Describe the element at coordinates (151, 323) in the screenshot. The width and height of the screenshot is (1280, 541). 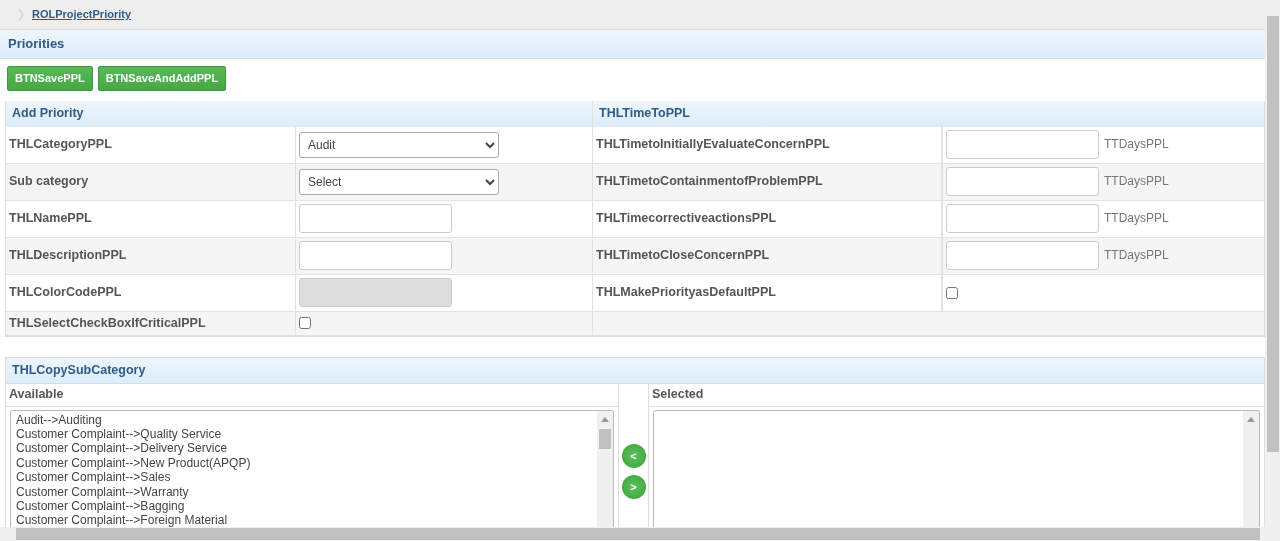
I see `field-label: THLSelectCheckBoxIfCriticalPPL` at that location.